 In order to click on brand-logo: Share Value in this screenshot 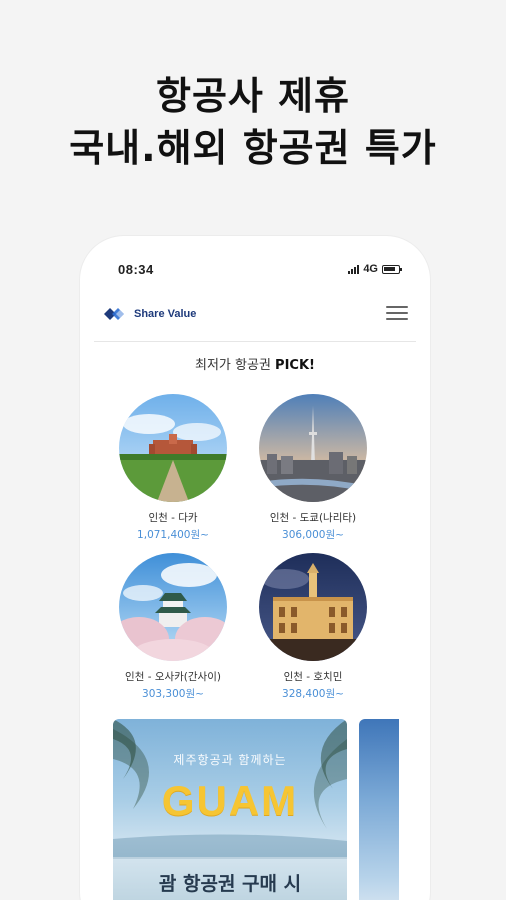, I will do `click(149, 314)`.